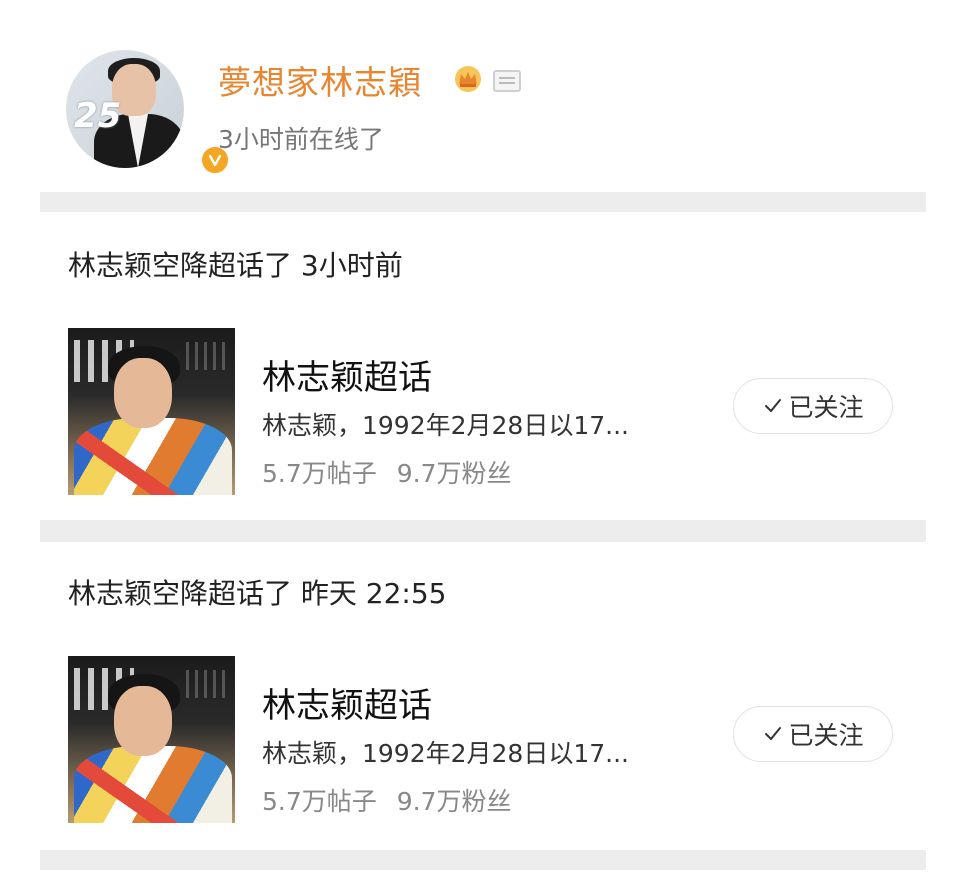 The height and width of the screenshot is (894, 974). I want to click on avatar: 25, so click(125, 109).